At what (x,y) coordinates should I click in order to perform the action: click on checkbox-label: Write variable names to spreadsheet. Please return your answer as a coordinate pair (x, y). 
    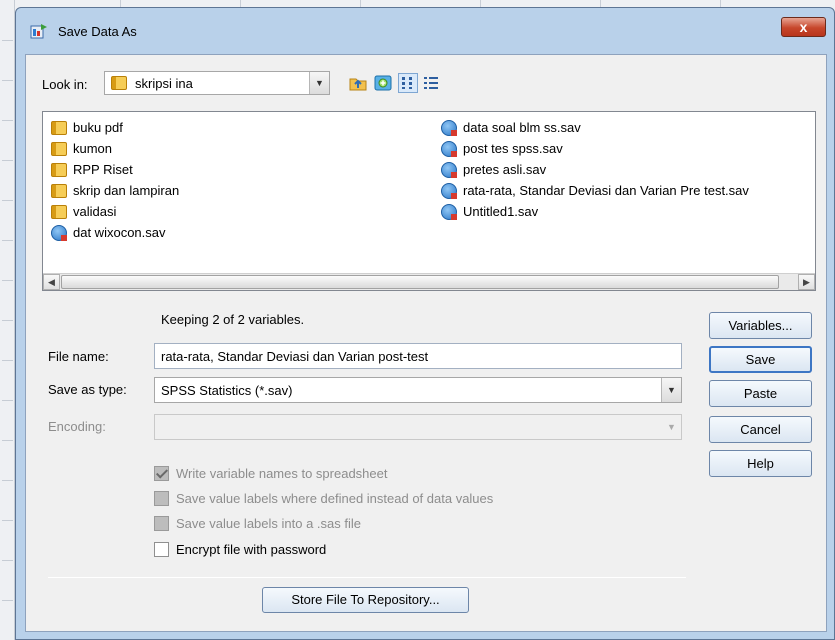
    Looking at the image, I should click on (282, 473).